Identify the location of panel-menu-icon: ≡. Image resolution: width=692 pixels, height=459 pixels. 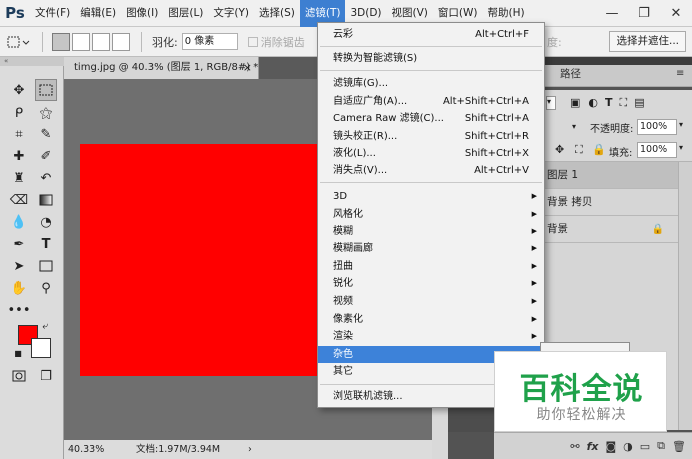
(680, 73).